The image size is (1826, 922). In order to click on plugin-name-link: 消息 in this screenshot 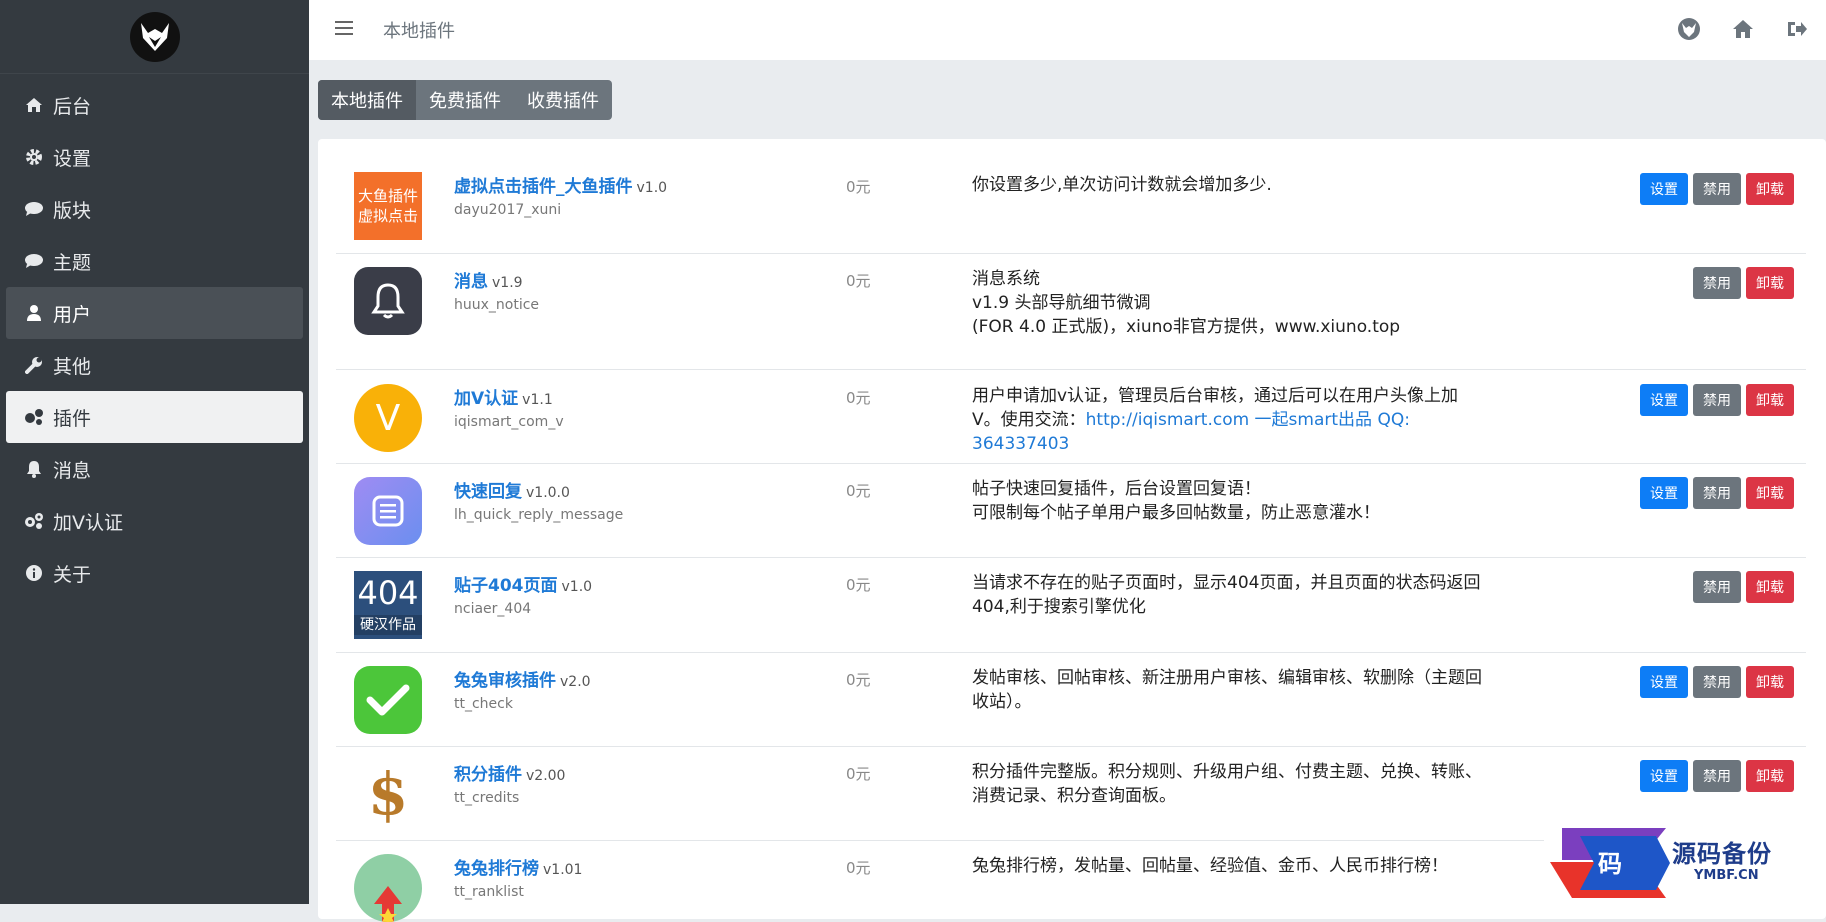, I will do `click(471, 282)`.